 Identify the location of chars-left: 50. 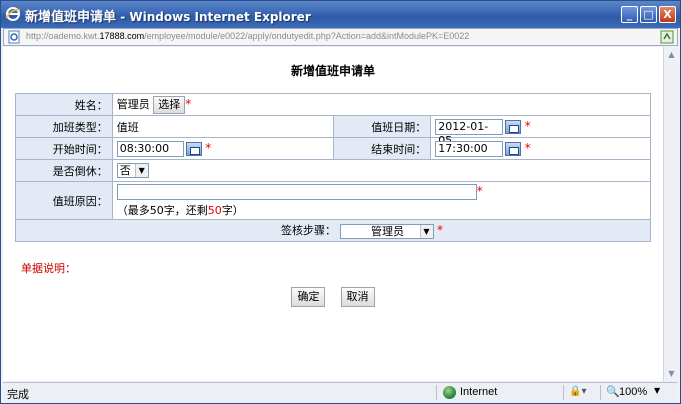
(214, 210).